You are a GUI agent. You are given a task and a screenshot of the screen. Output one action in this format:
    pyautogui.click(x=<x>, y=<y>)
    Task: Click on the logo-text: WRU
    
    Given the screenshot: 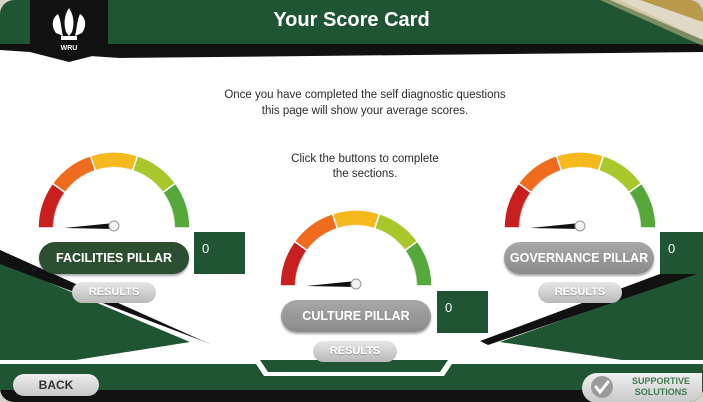 What is the action you would take?
    pyautogui.click(x=69, y=48)
    